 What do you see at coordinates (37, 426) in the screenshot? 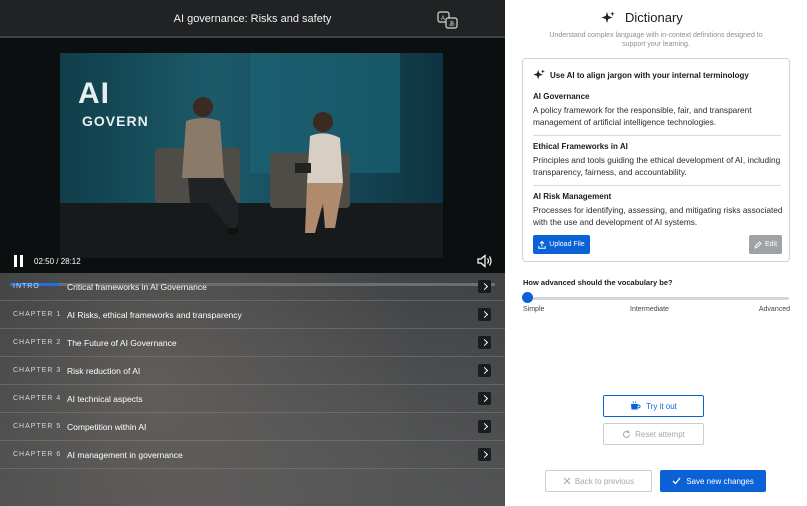
I see `chapter-code: CHAPTER 5` at bounding box center [37, 426].